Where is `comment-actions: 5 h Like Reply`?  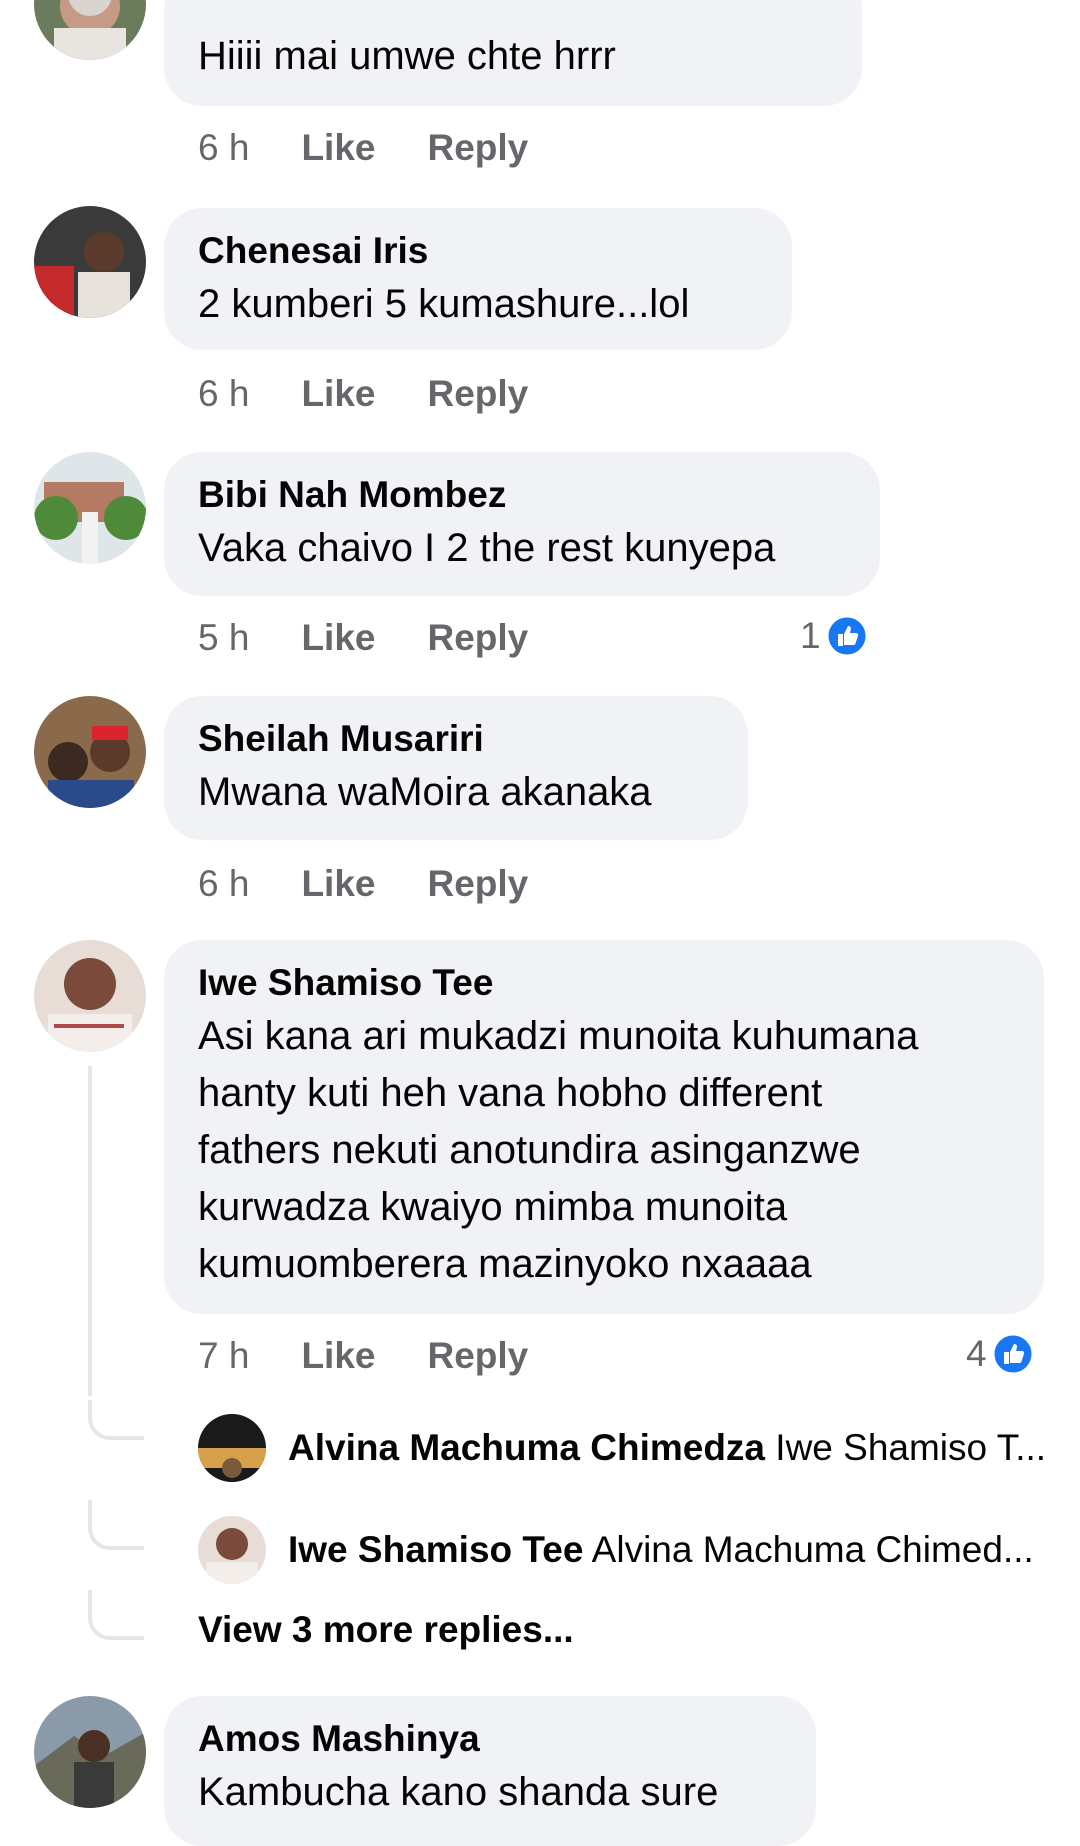
comment-actions: 5 h Like Reply is located at coordinates (389, 638).